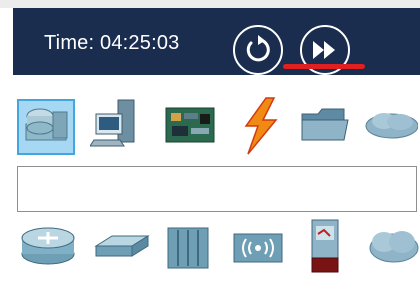  I want to click on subtype-wireless-devices, so click(258, 246).